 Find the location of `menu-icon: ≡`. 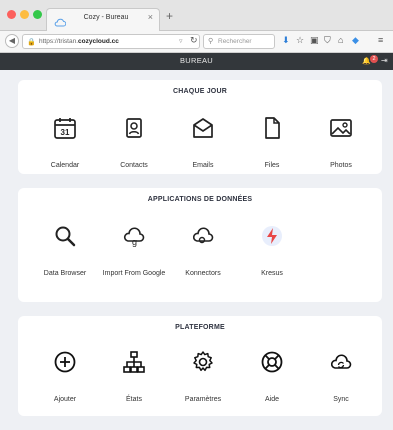

menu-icon: ≡ is located at coordinates (380, 40).